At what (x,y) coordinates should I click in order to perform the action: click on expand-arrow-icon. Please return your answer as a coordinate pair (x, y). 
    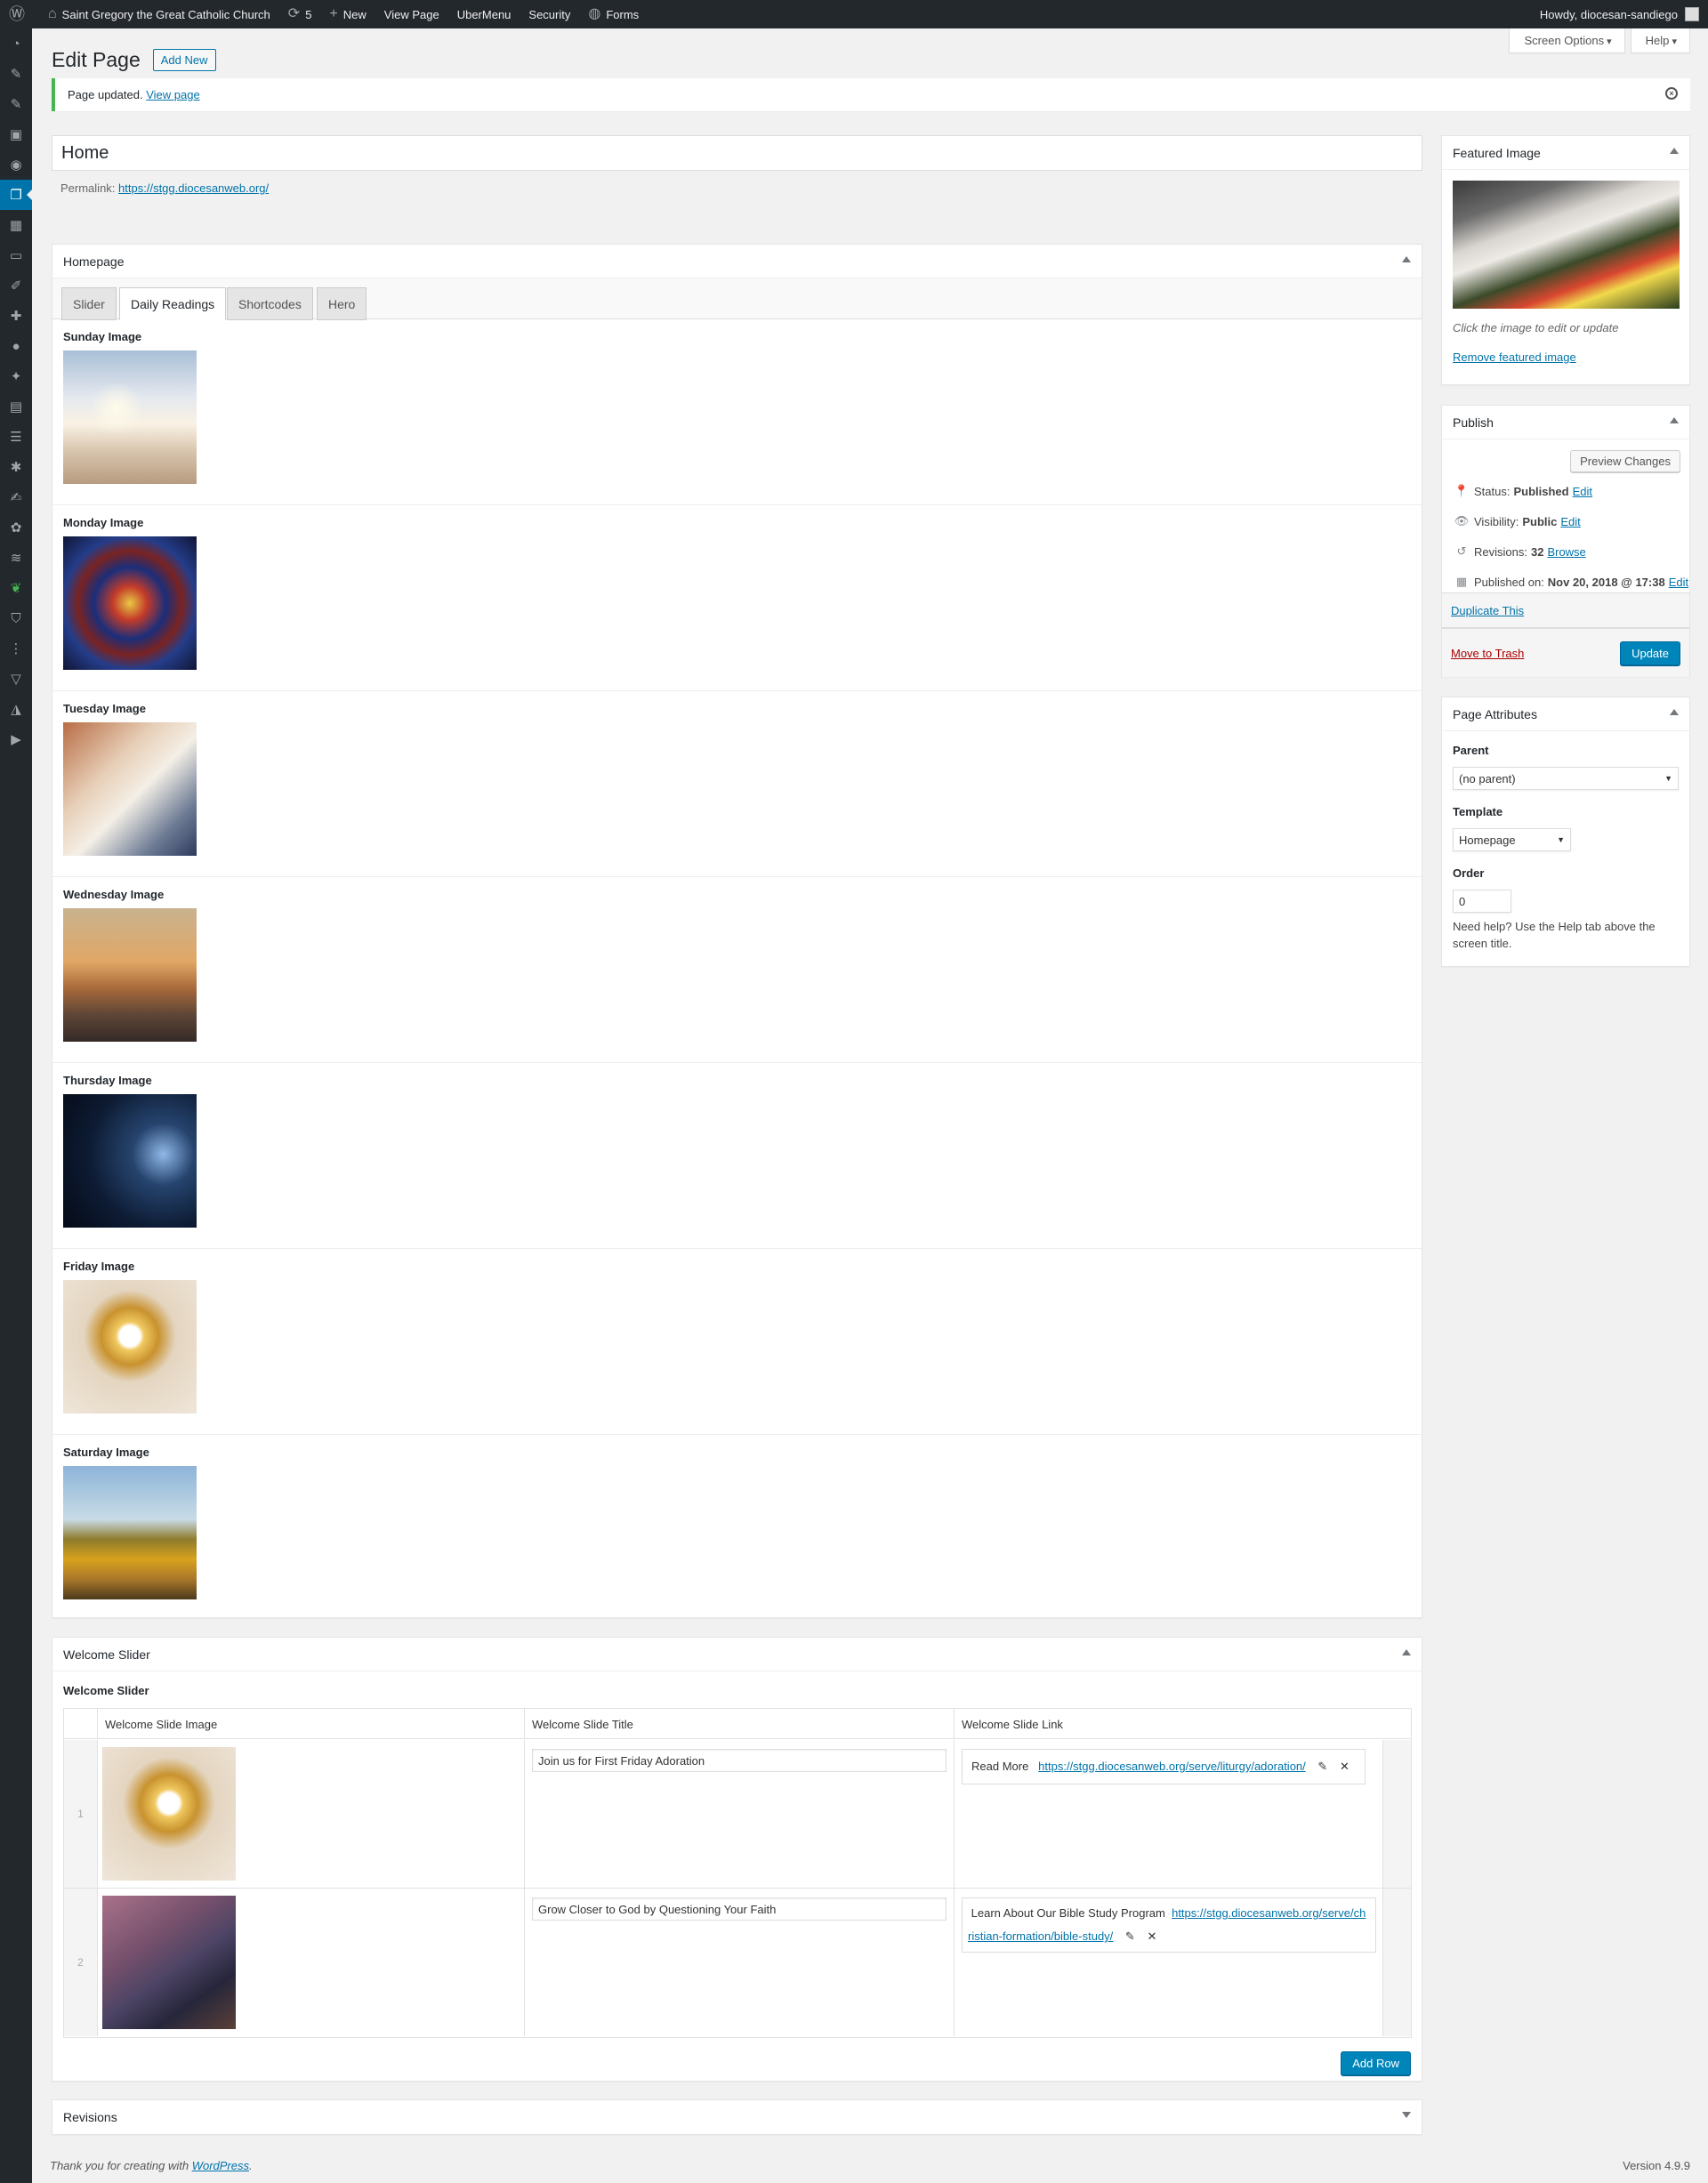
    Looking at the image, I should click on (1406, 2115).